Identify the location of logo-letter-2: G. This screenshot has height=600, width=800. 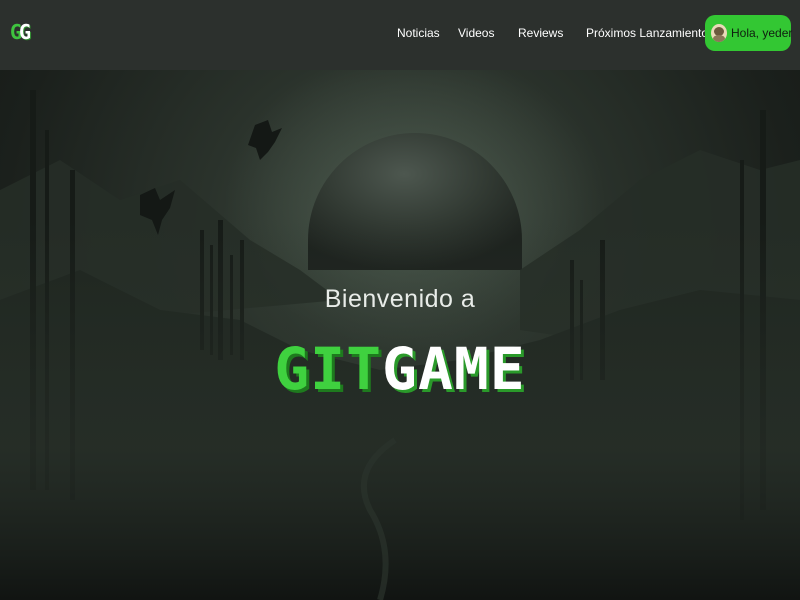
(25, 32).